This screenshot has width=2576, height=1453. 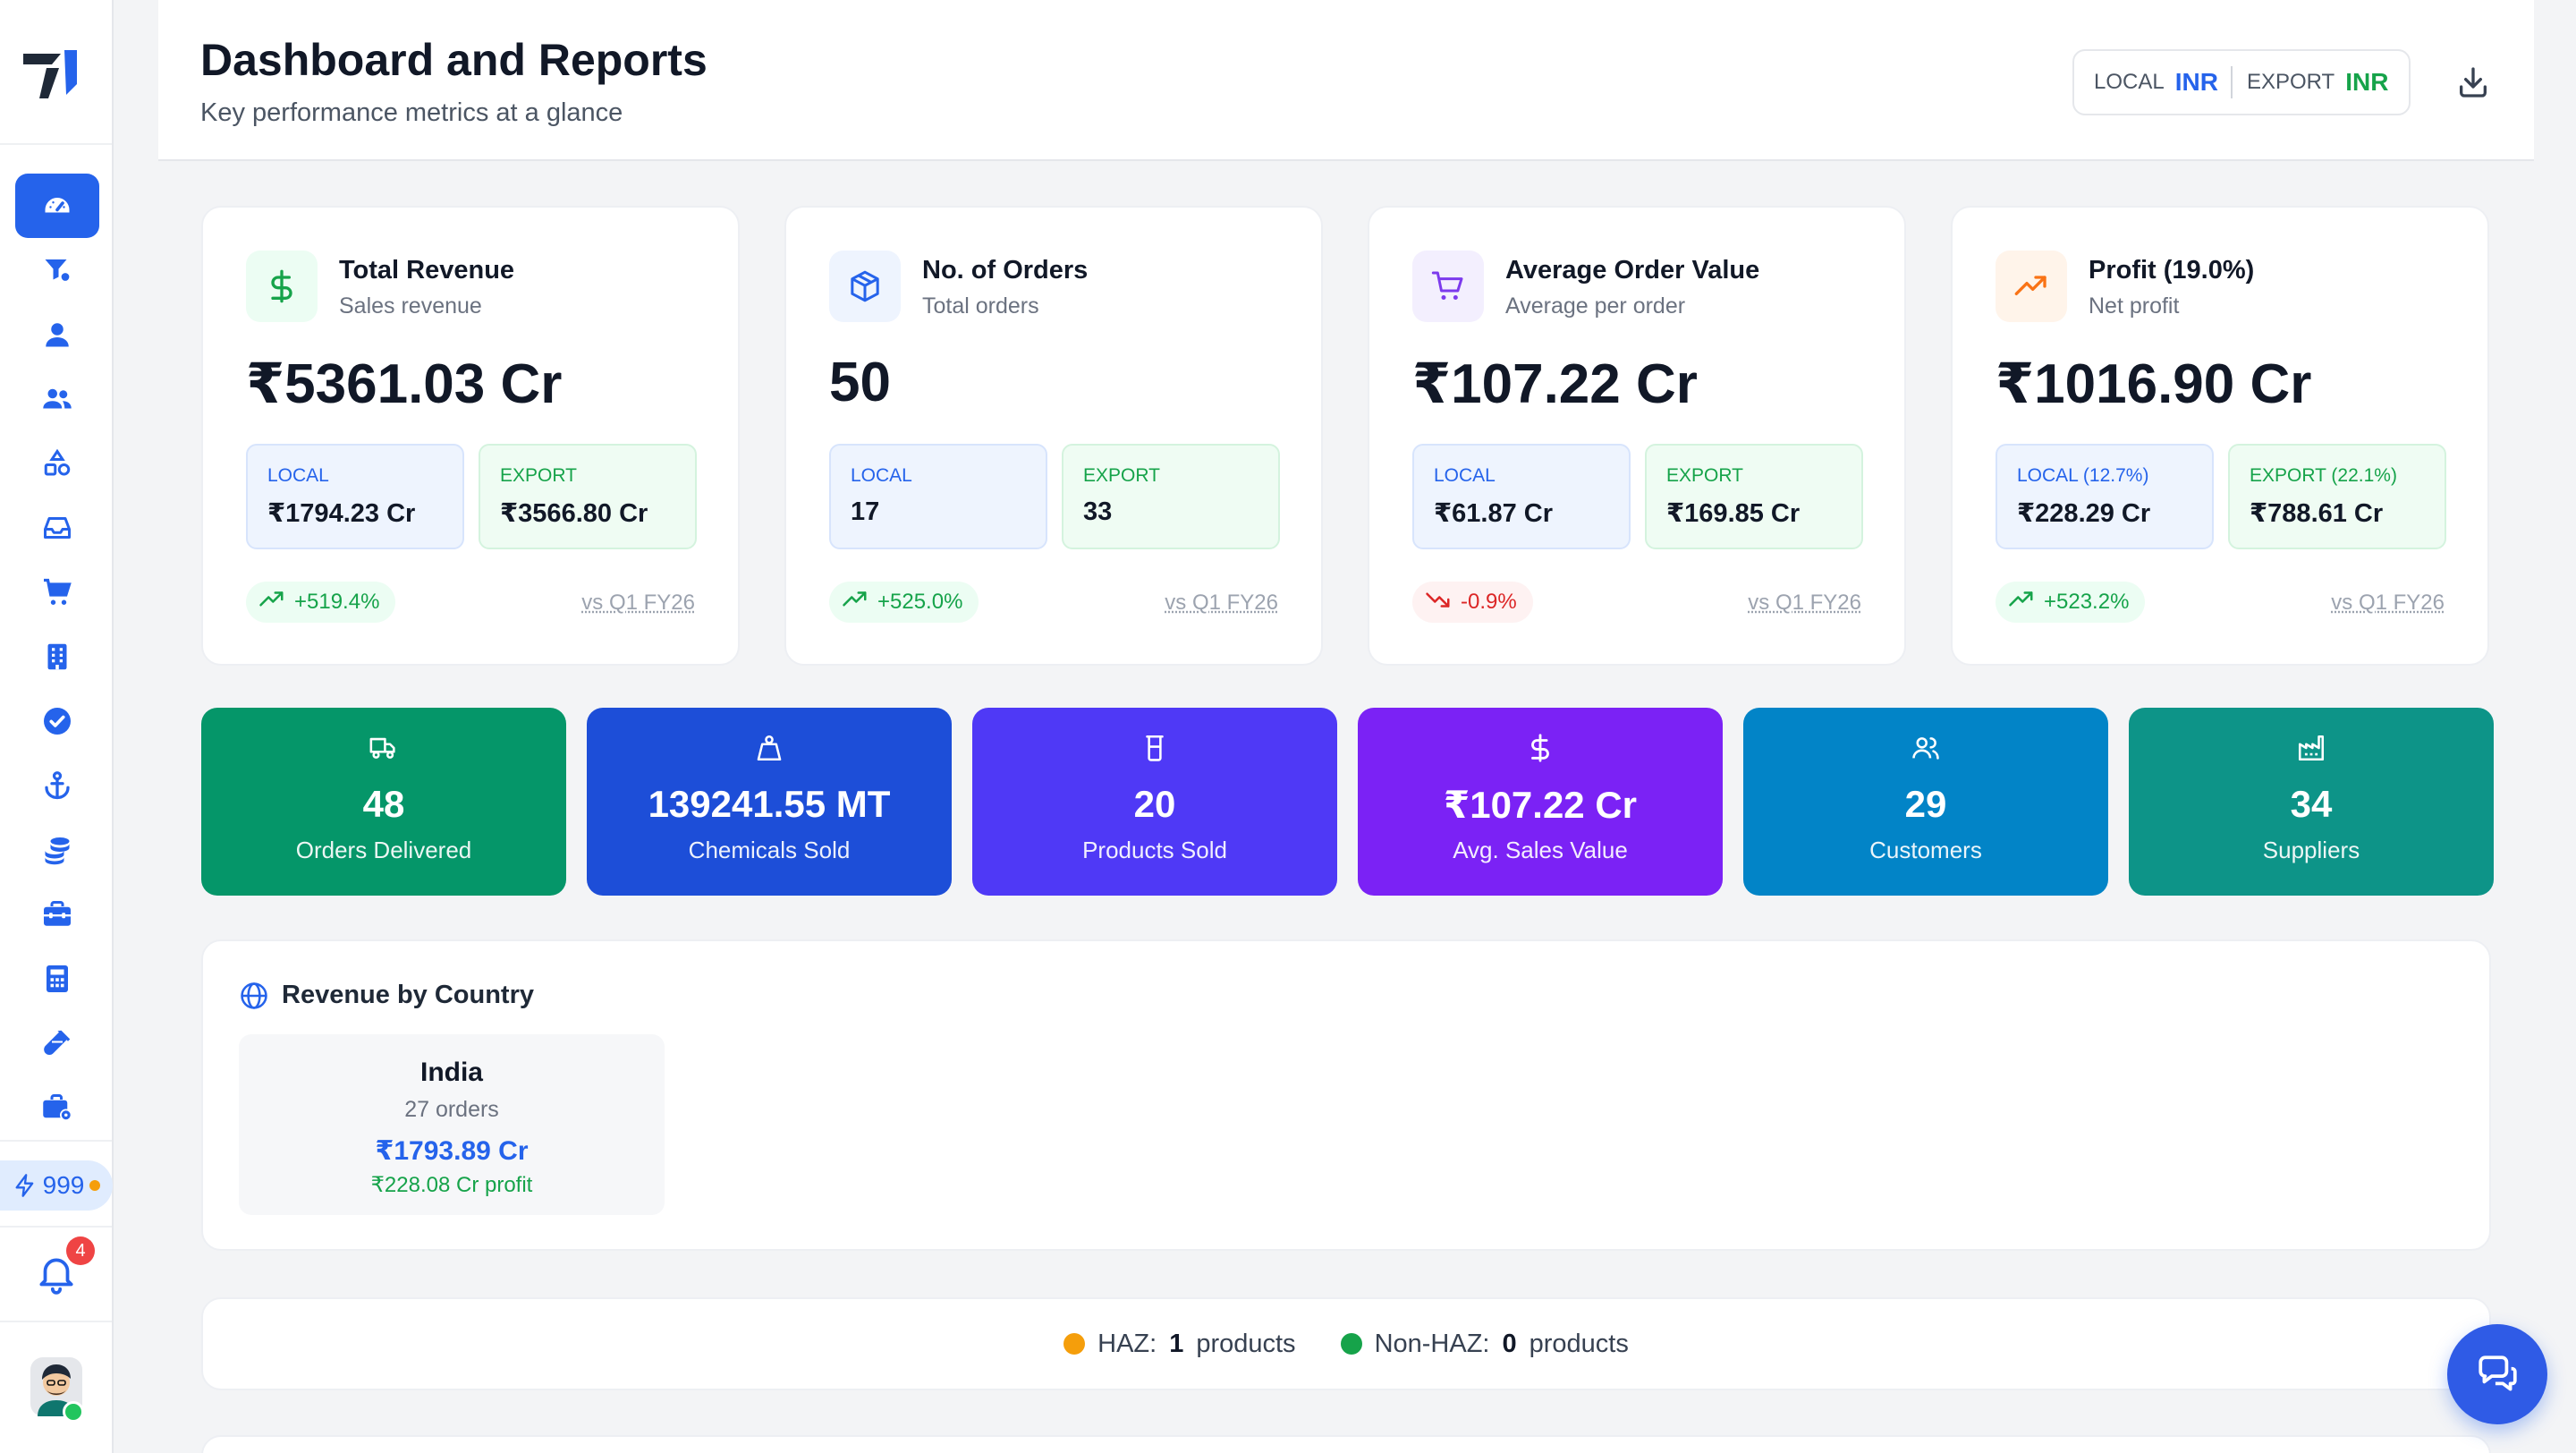 What do you see at coordinates (51, 74) in the screenshot?
I see `app-logo` at bounding box center [51, 74].